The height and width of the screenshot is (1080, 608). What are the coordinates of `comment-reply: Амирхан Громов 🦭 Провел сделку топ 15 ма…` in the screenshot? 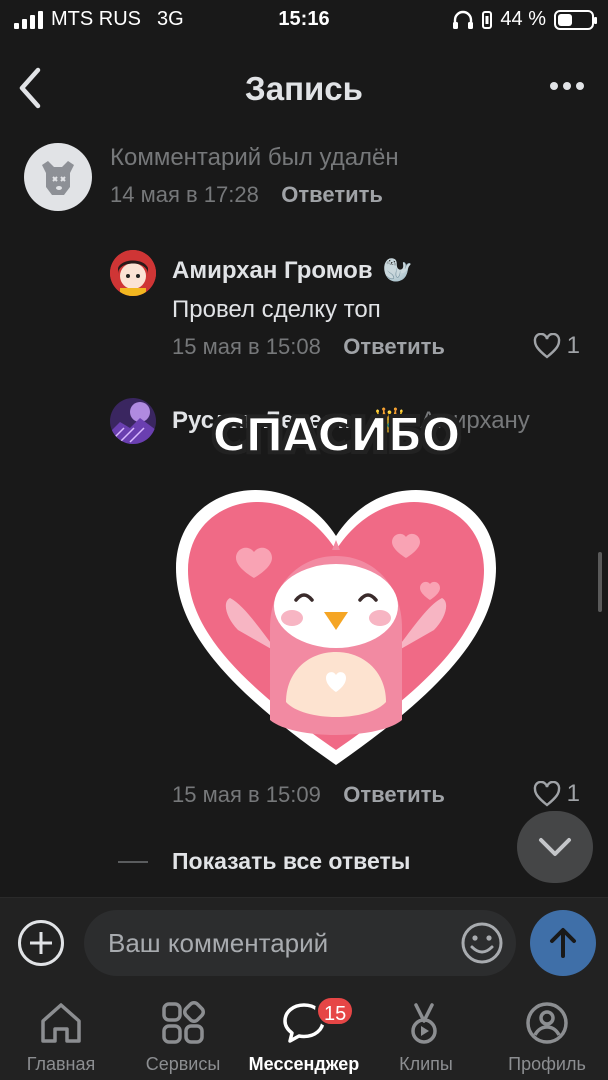 It's located at (304, 308).